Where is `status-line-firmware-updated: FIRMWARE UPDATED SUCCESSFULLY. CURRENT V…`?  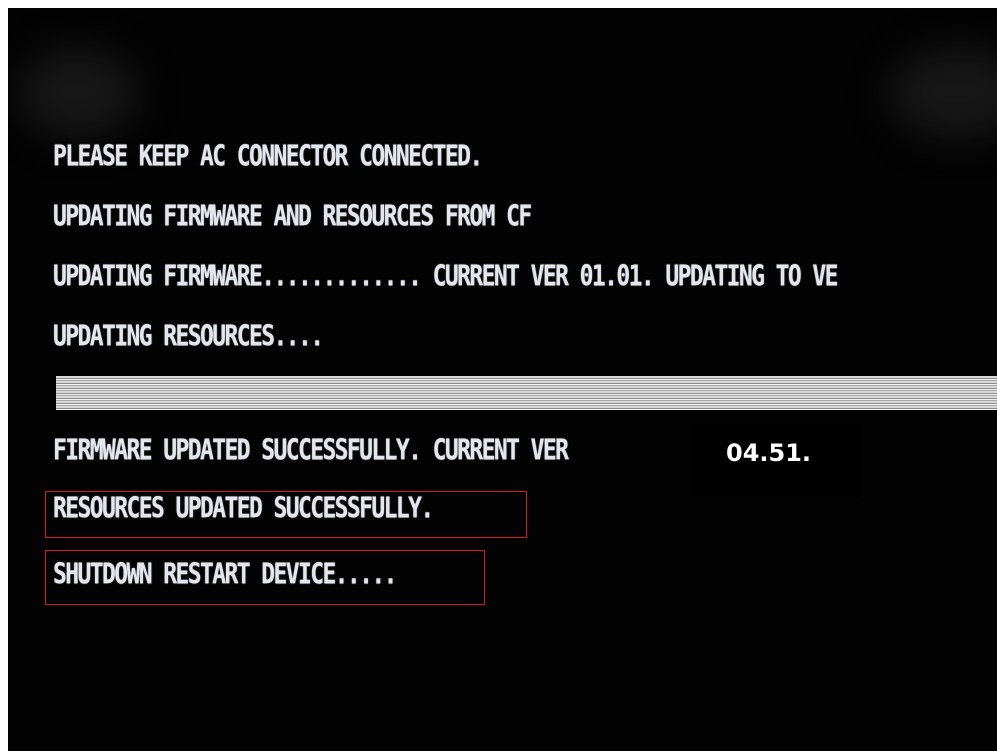 status-line-firmware-updated: FIRMWARE UPDATED SUCCESSFULLY. CURRENT V… is located at coordinates (311, 451).